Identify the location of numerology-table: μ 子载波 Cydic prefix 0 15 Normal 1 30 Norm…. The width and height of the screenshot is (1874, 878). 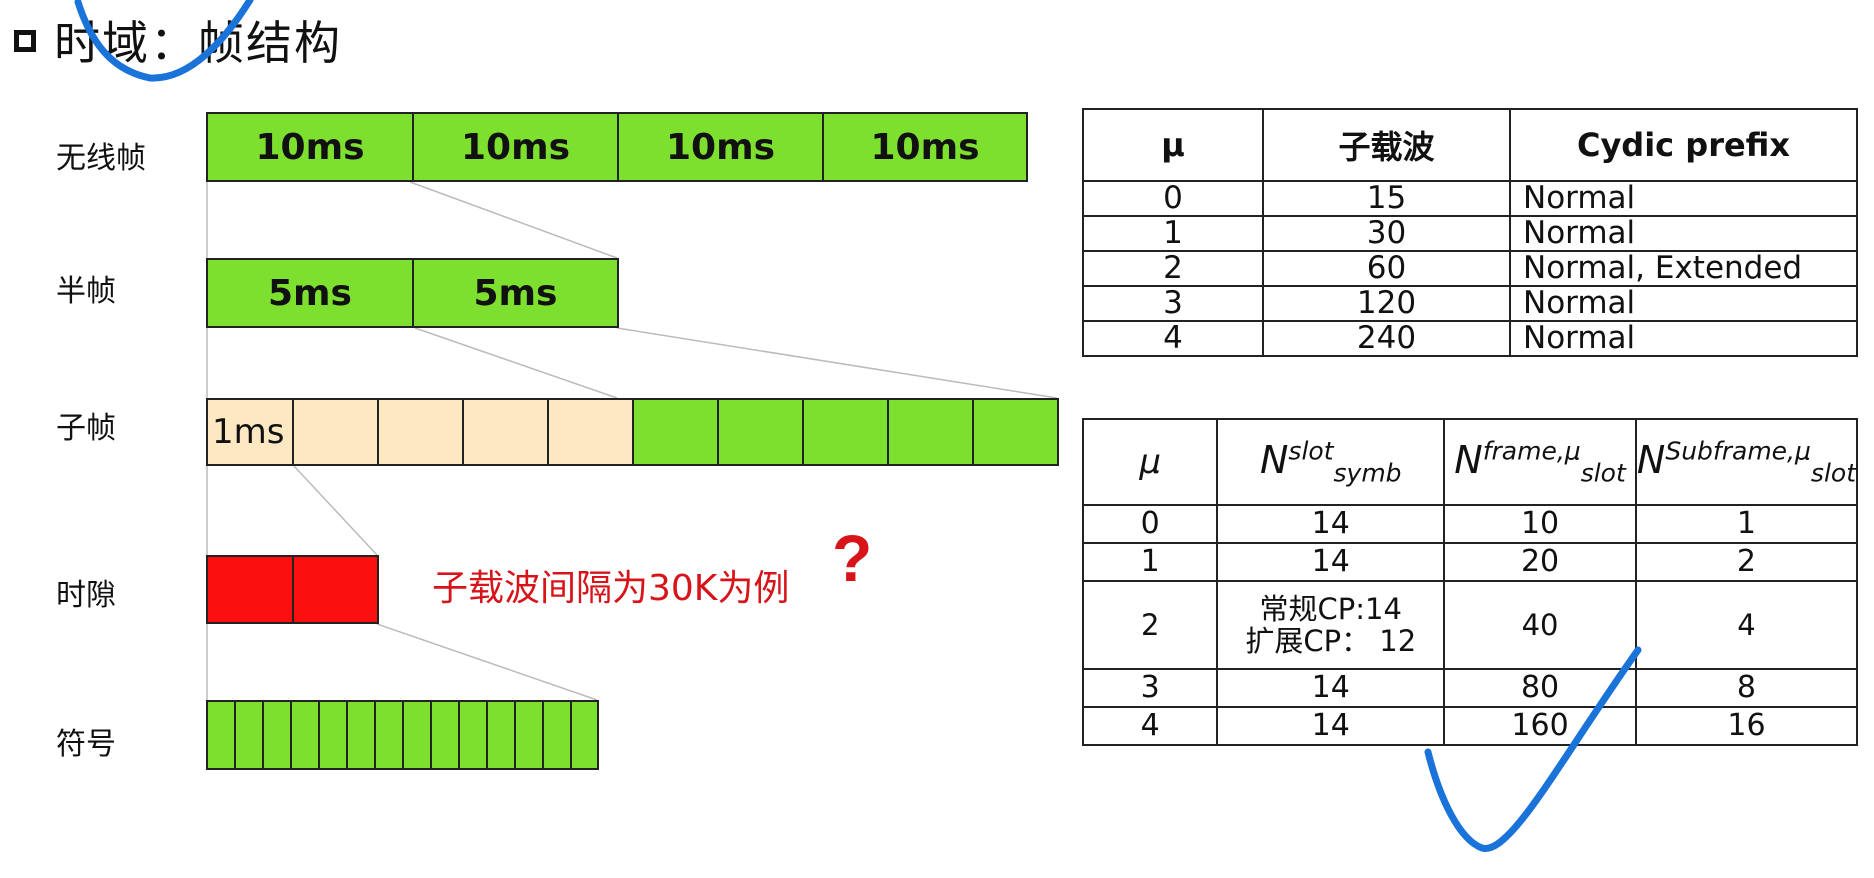
(1470, 232).